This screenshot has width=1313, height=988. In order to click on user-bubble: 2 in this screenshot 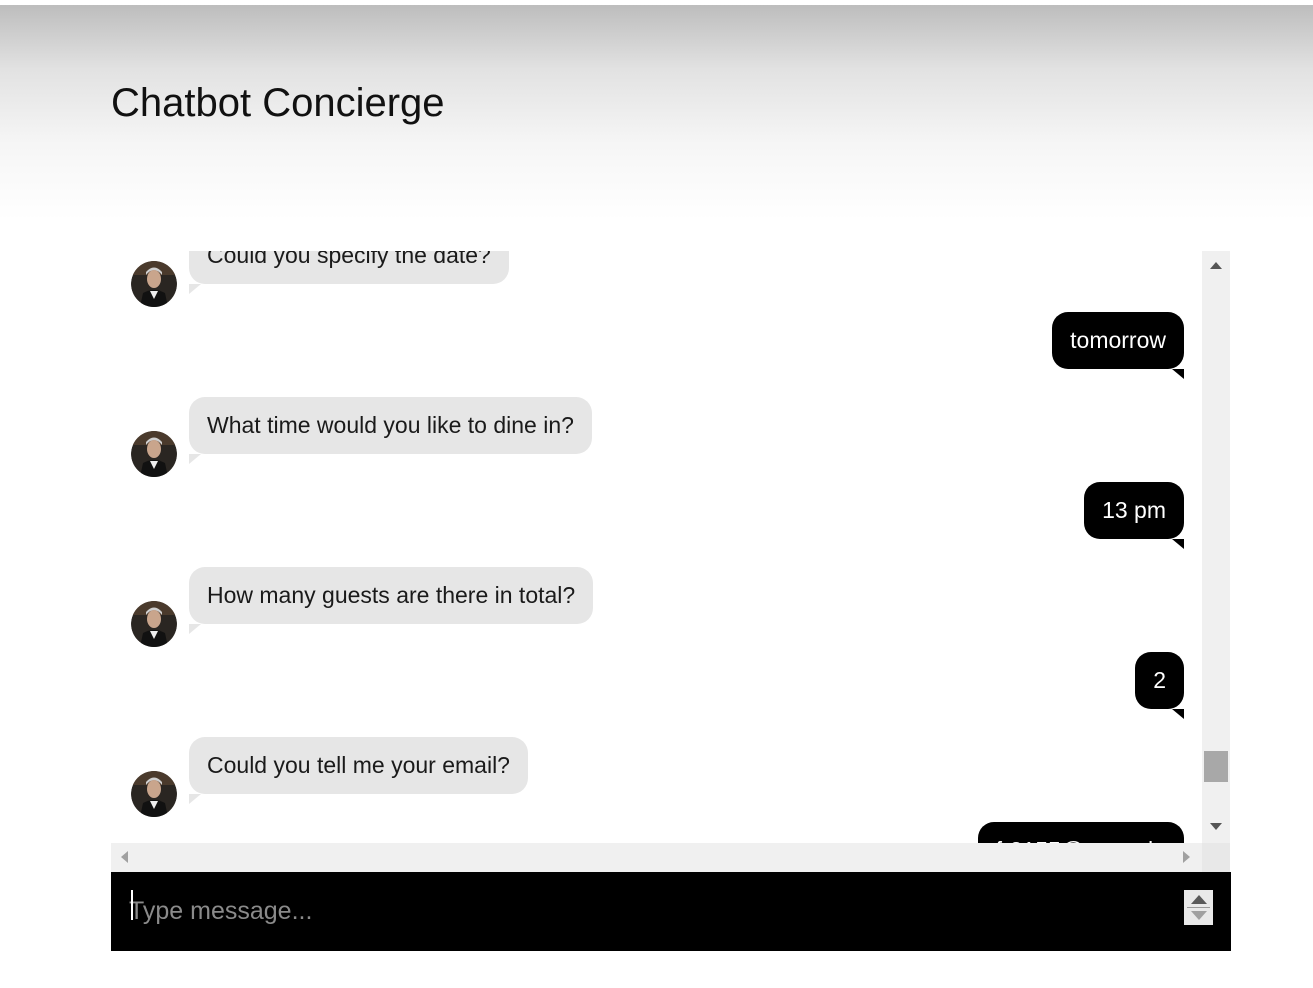, I will do `click(1159, 680)`.